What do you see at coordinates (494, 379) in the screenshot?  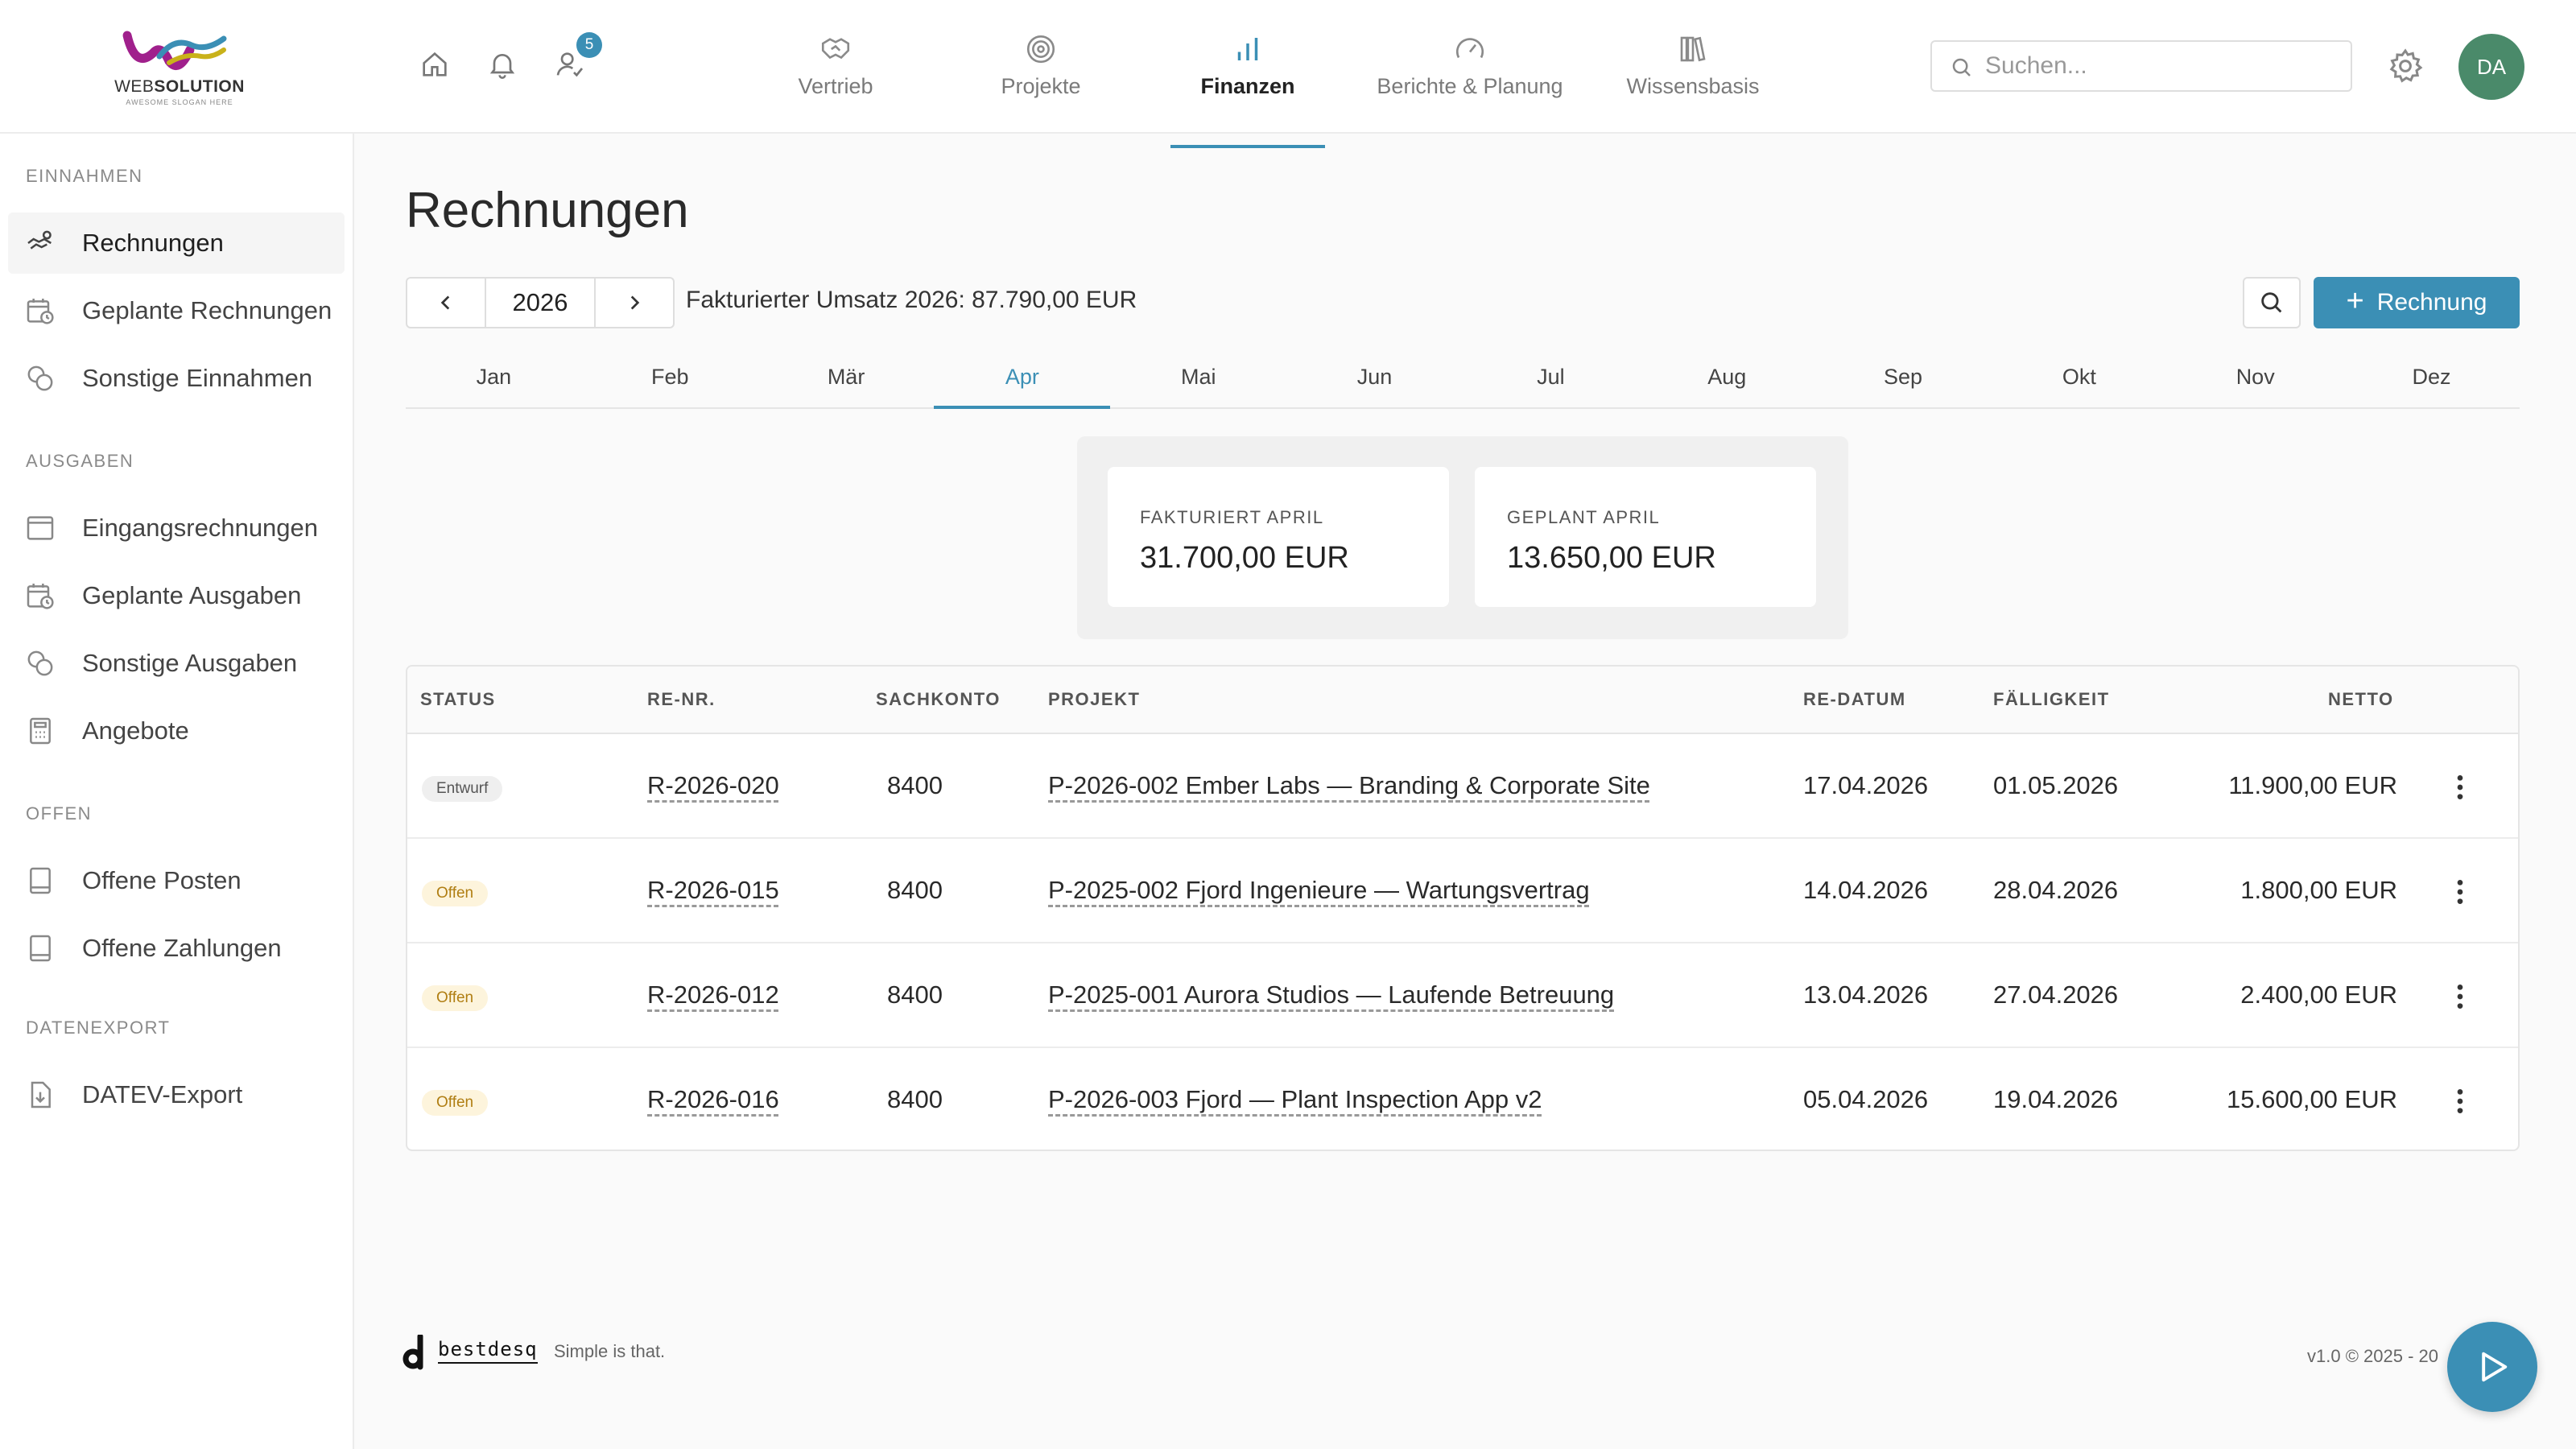 I see `month-tab-jan: Jan` at bounding box center [494, 379].